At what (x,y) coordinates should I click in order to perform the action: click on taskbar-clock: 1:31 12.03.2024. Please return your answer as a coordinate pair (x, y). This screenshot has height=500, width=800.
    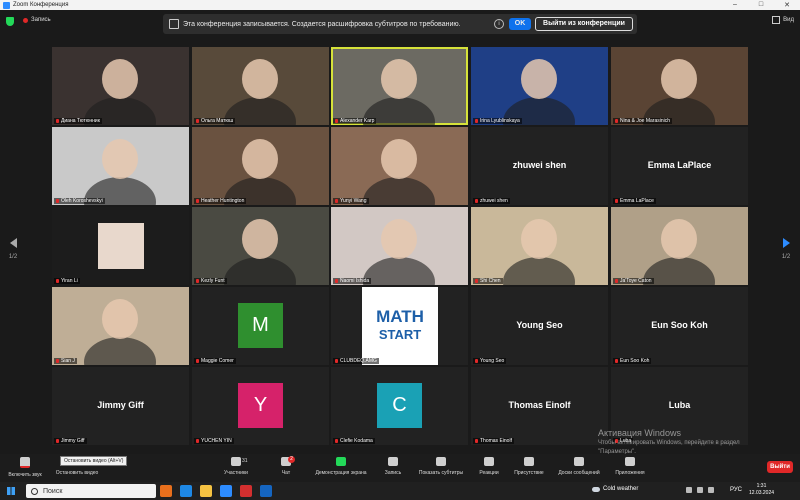
    Looking at the image, I should click on (761, 490).